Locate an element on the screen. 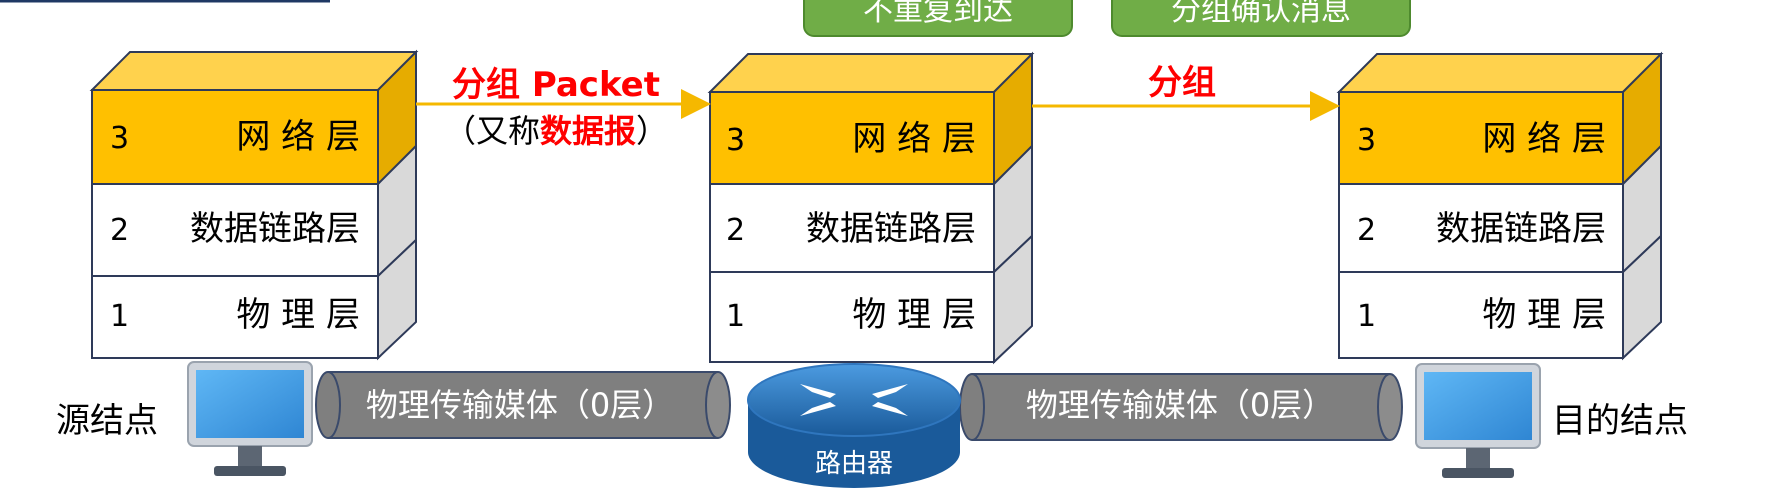 The image size is (1769, 497). stack-source: 3 网 络 层 2 数据链路层 1 物 理 层 is located at coordinates (254, 205).